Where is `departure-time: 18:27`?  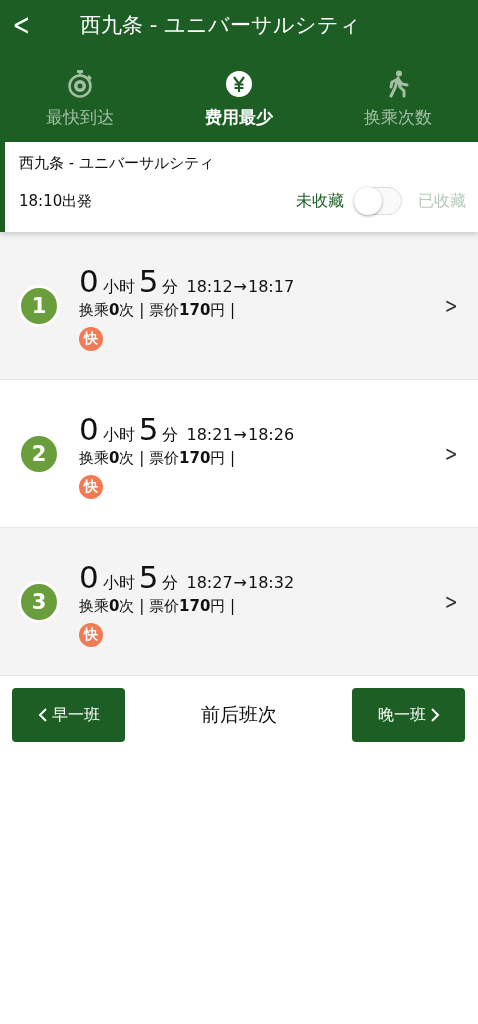 departure-time: 18:27 is located at coordinates (209, 582).